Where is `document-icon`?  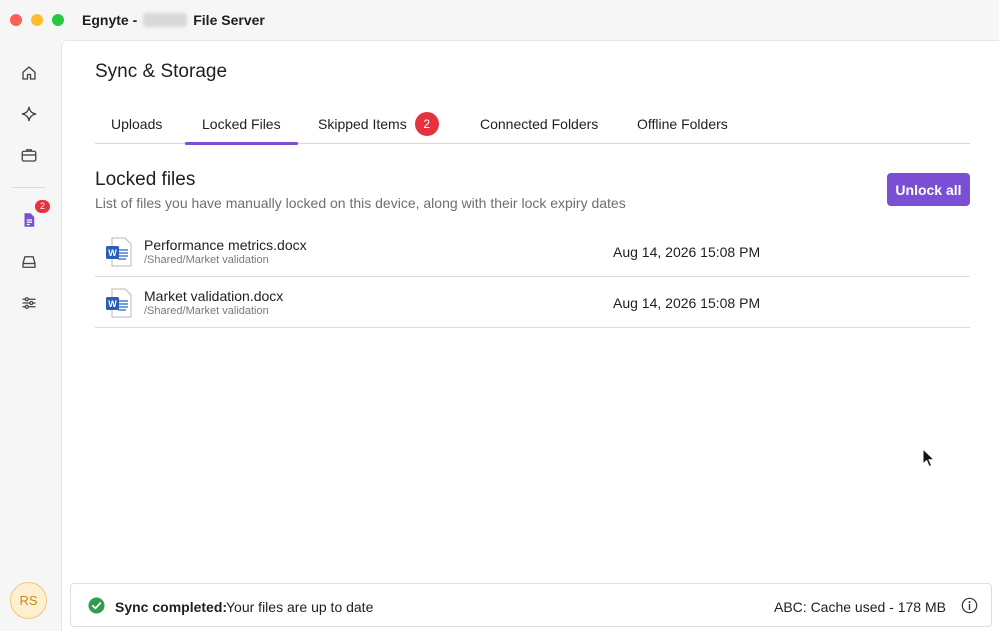 document-icon is located at coordinates (29, 220).